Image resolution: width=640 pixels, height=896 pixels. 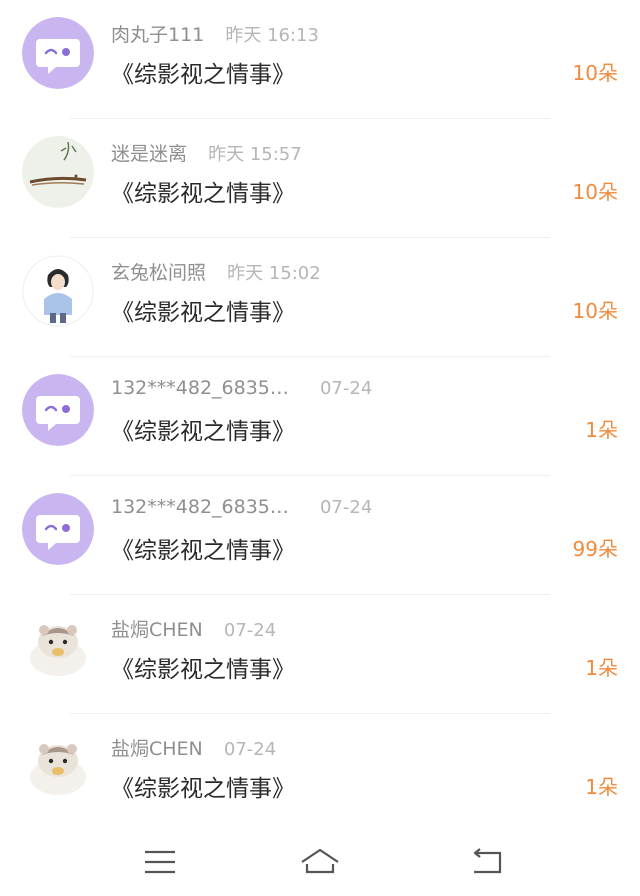 I want to click on list-item: 迷是迷离 昨天 15:57 《综影视之情事》 10朵, so click(x=320, y=178).